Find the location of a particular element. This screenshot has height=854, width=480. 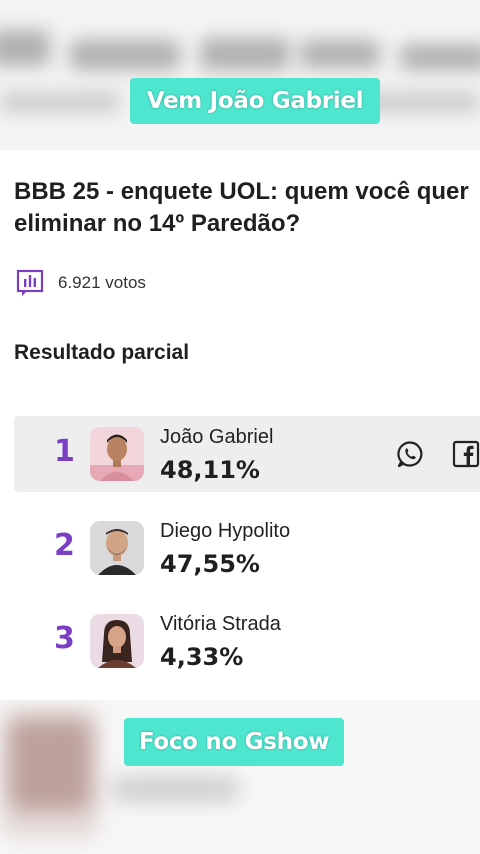

rank-number: 1 is located at coordinates (64, 451).